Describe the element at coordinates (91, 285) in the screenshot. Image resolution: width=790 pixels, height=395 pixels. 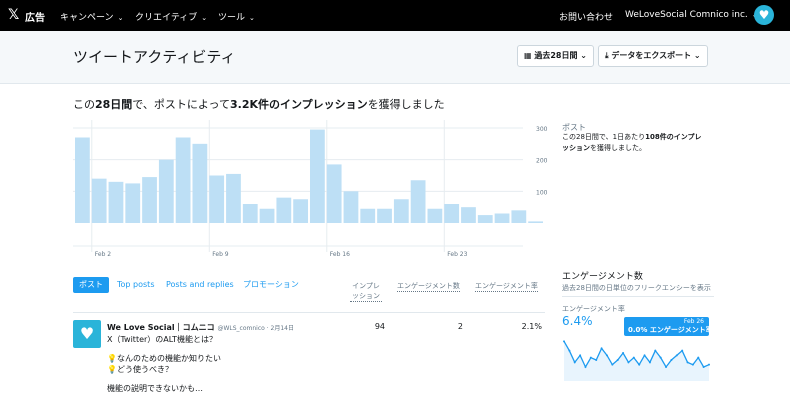
I see `tab-posts: ポスト` at that location.